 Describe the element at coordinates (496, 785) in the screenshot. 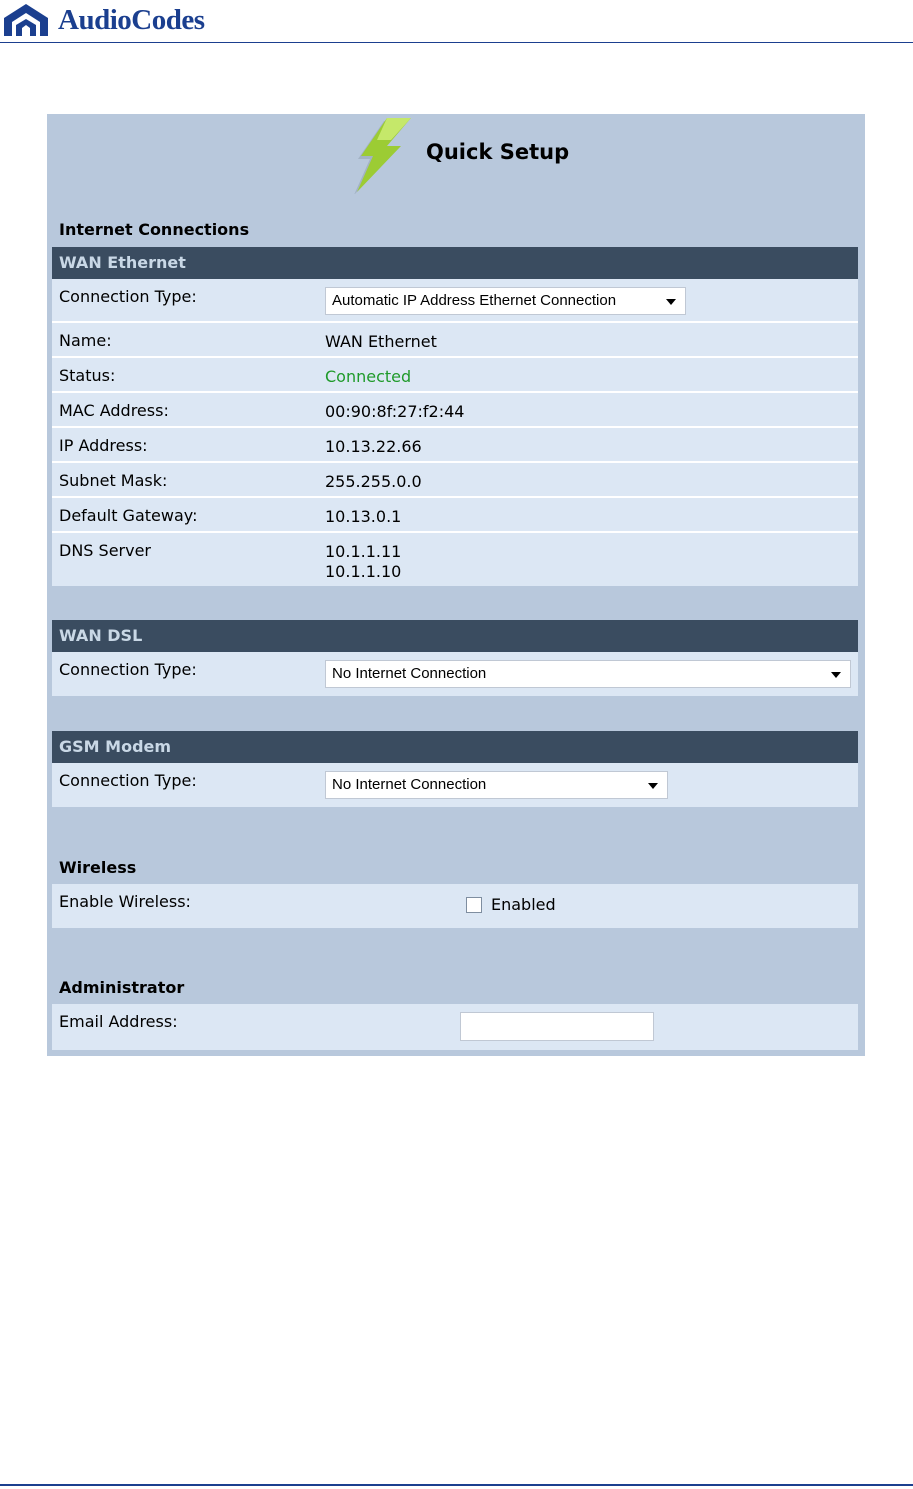

I see `gsm-modem-connection-type-select: No Internet Connection` at that location.